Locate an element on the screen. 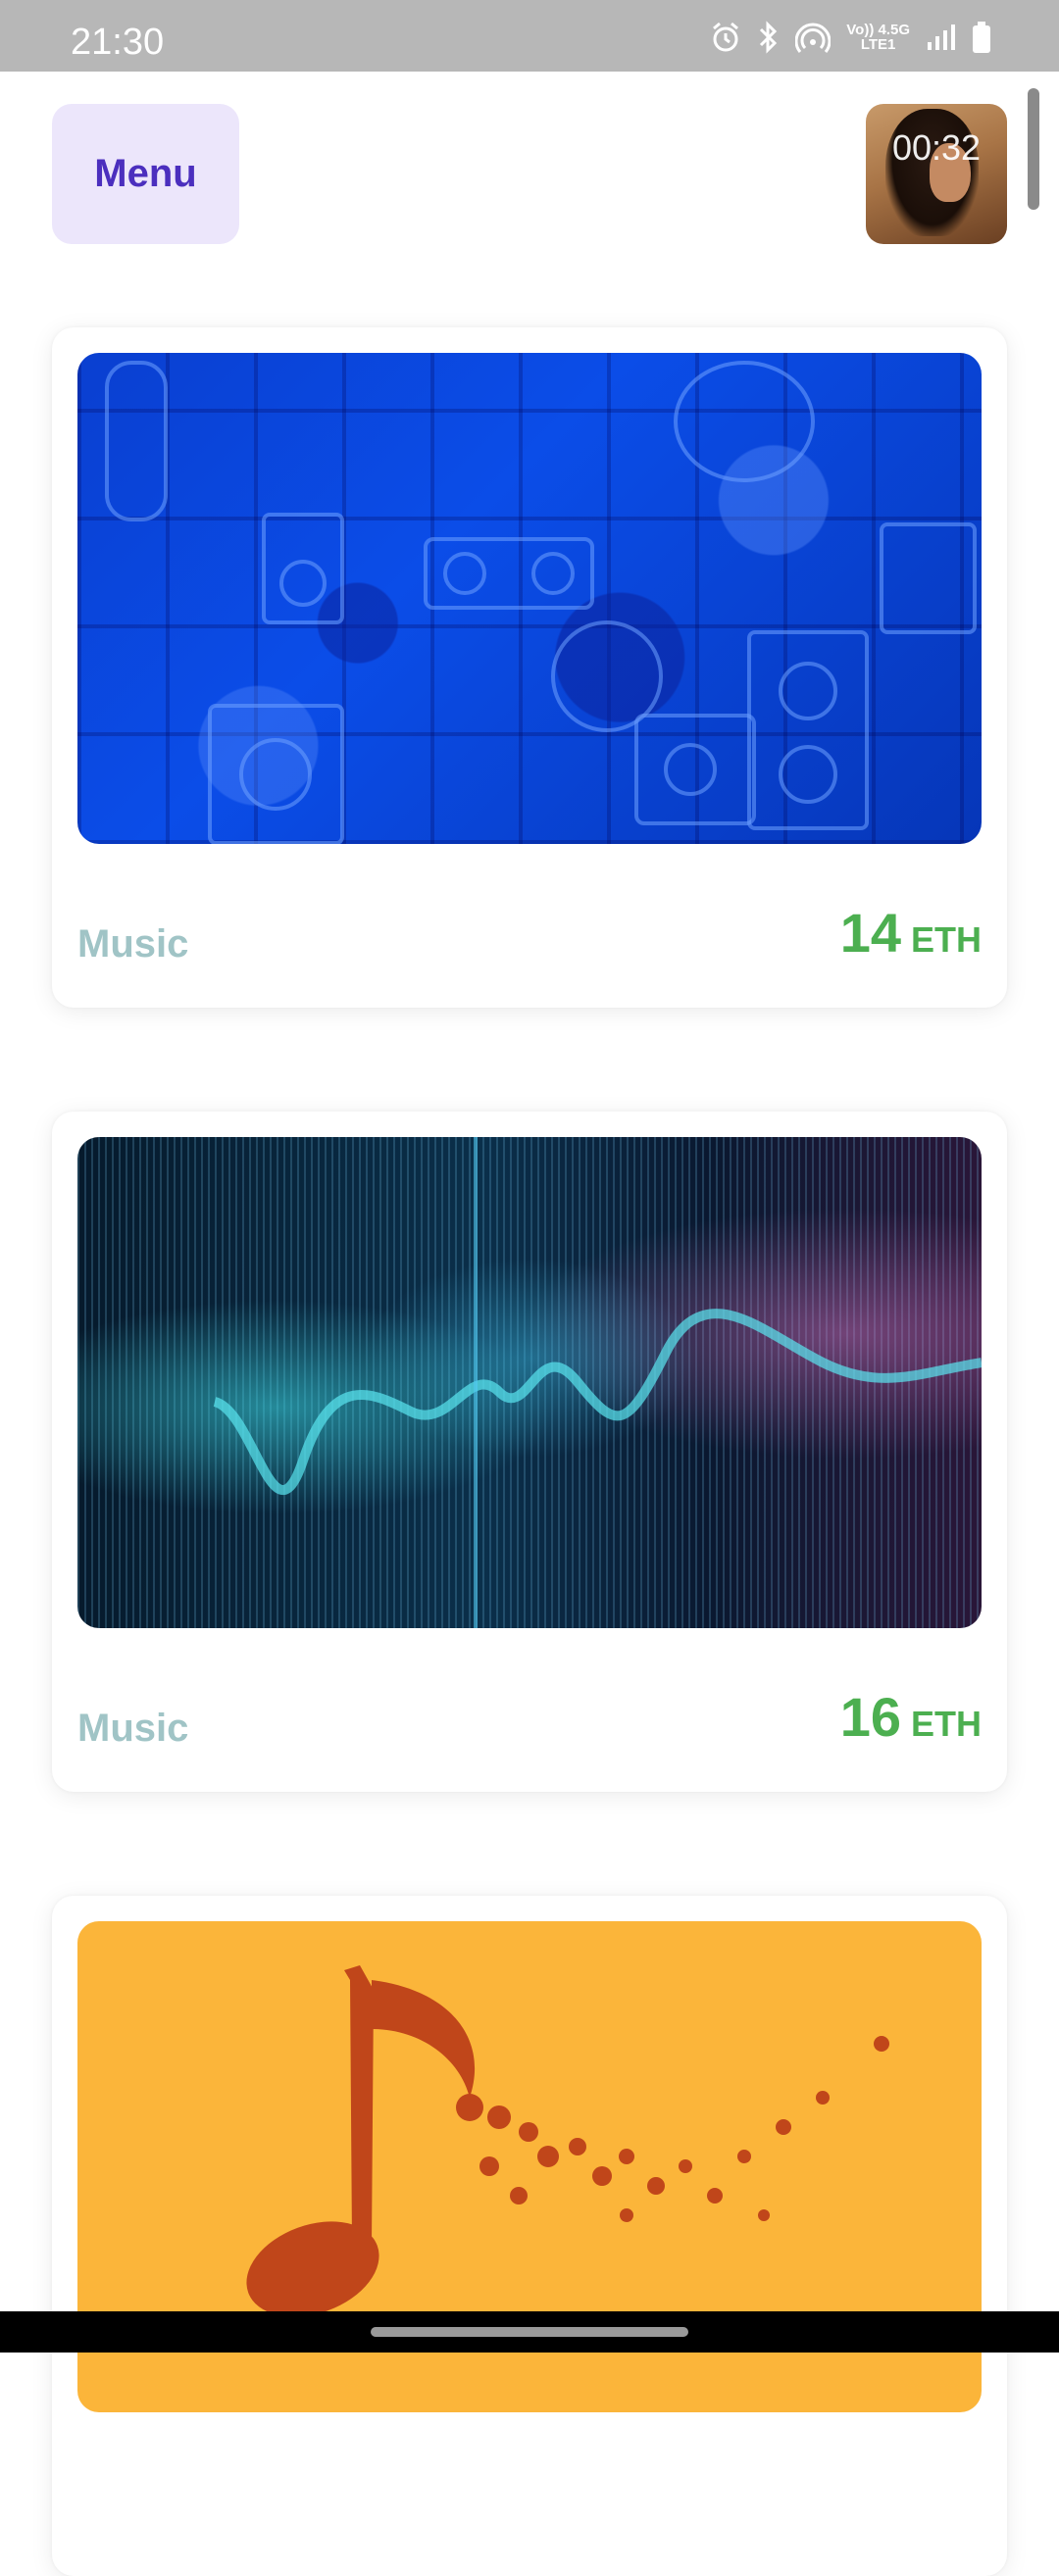 Image resolution: width=1059 pixels, height=2576 pixels. sound-wave-illustration is located at coordinates (597, 1382).